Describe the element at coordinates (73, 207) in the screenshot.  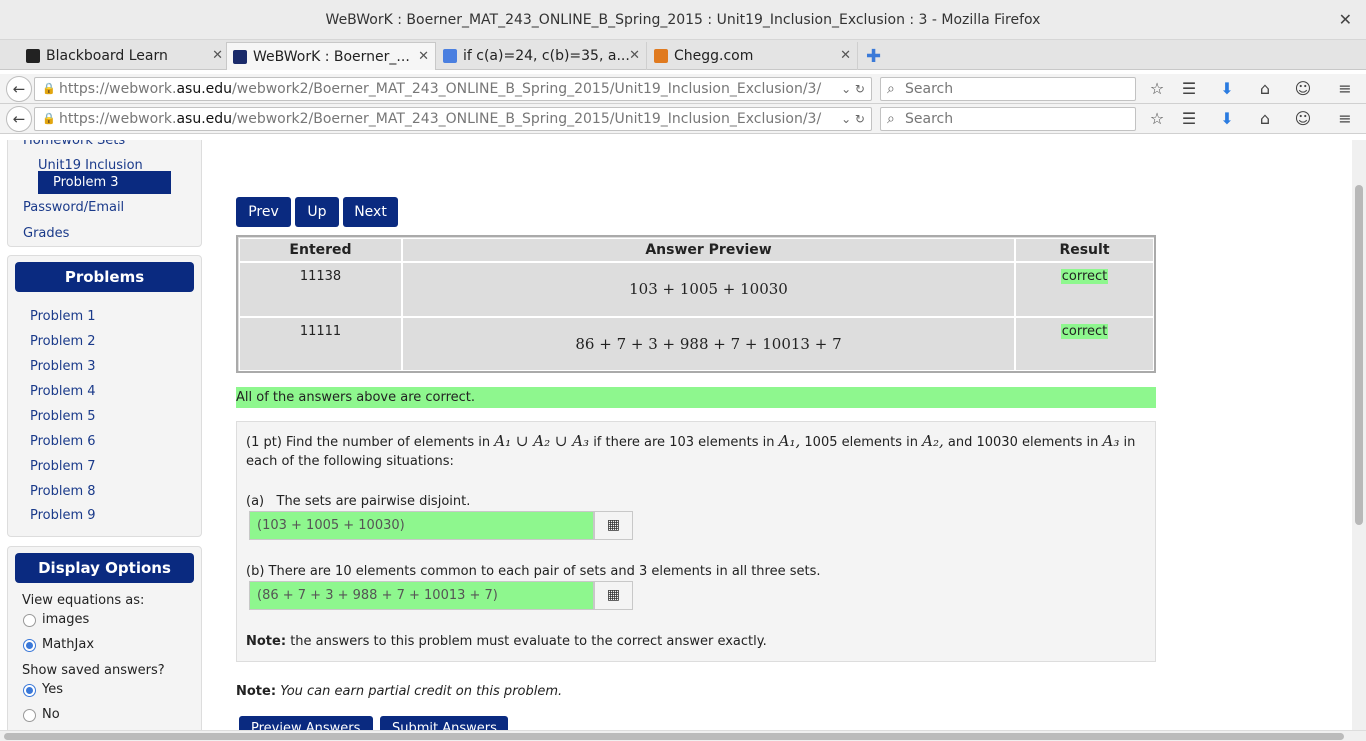
I see `sidebar-password-link: Password/Email` at that location.